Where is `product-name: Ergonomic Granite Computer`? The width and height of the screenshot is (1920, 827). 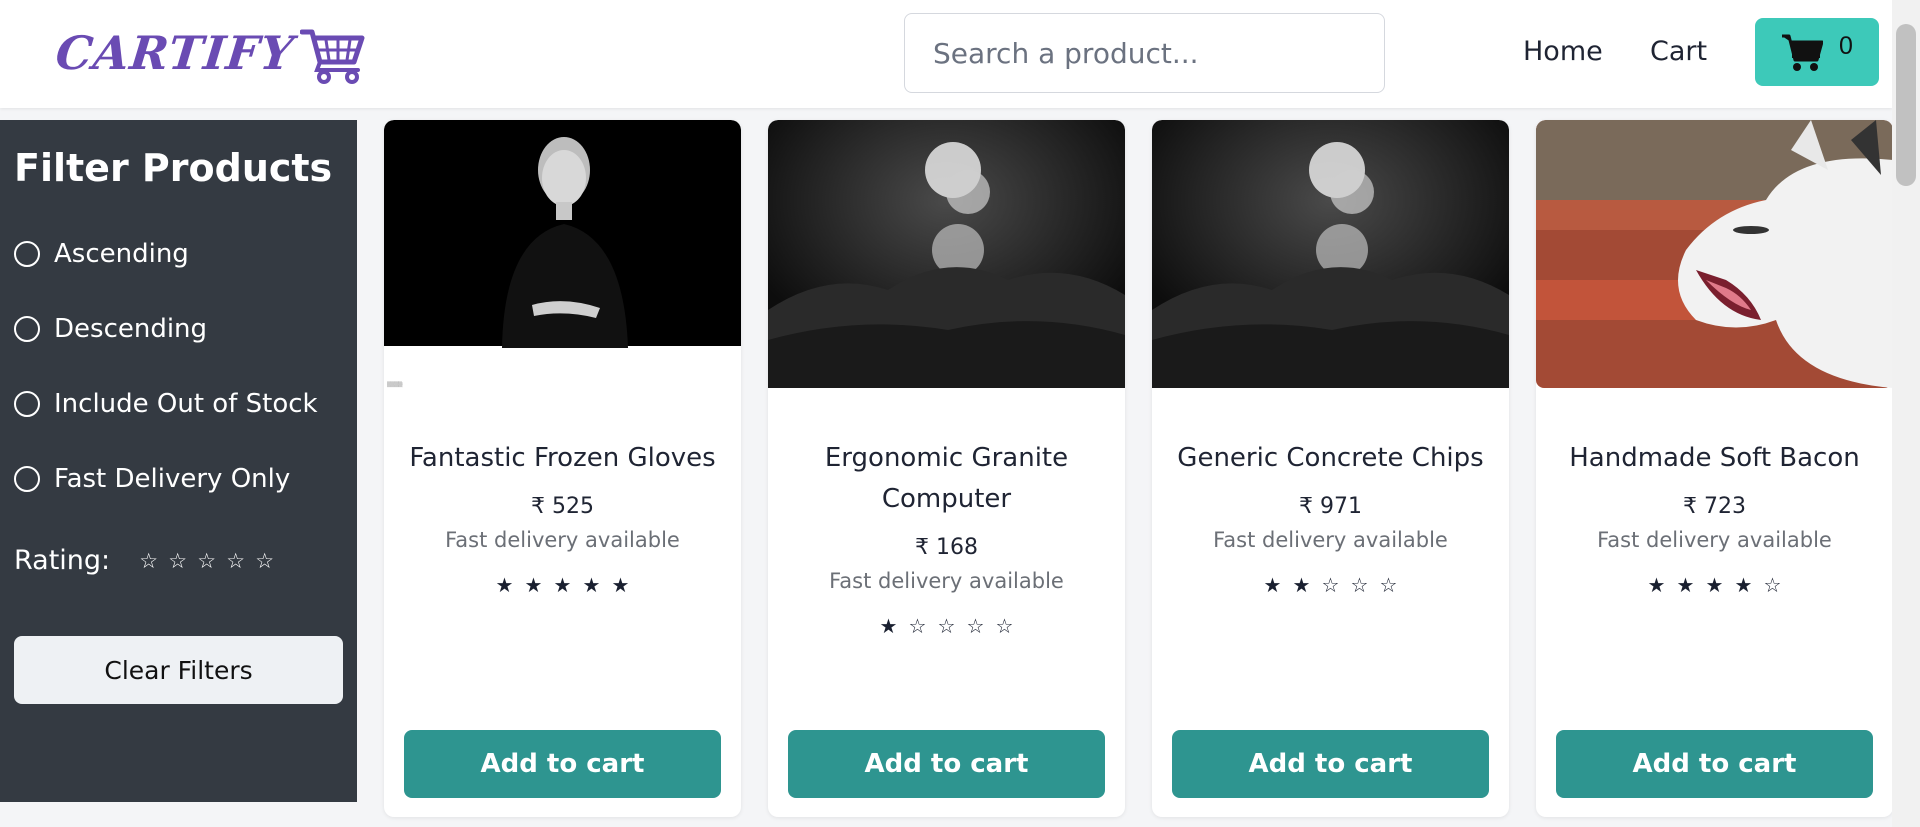 product-name: Ergonomic Granite Computer is located at coordinates (946, 478).